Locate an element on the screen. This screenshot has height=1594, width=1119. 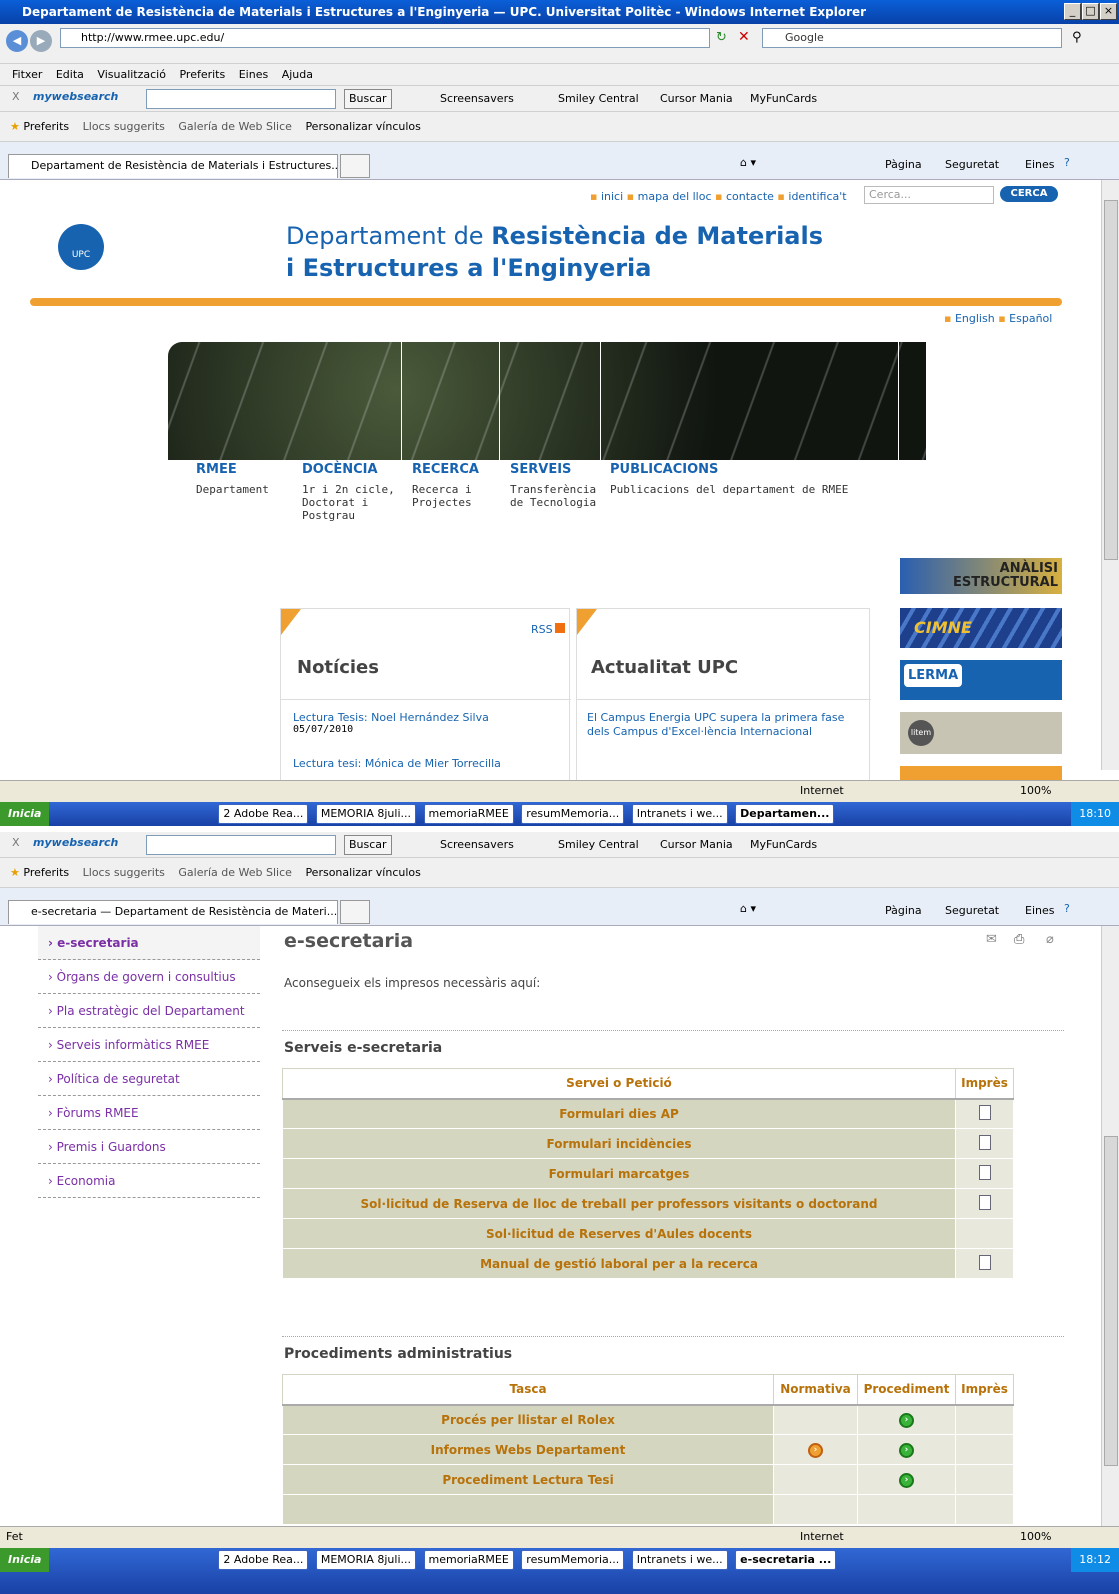
menu-recerca-title: RECERCA is located at coordinates (452, 469).